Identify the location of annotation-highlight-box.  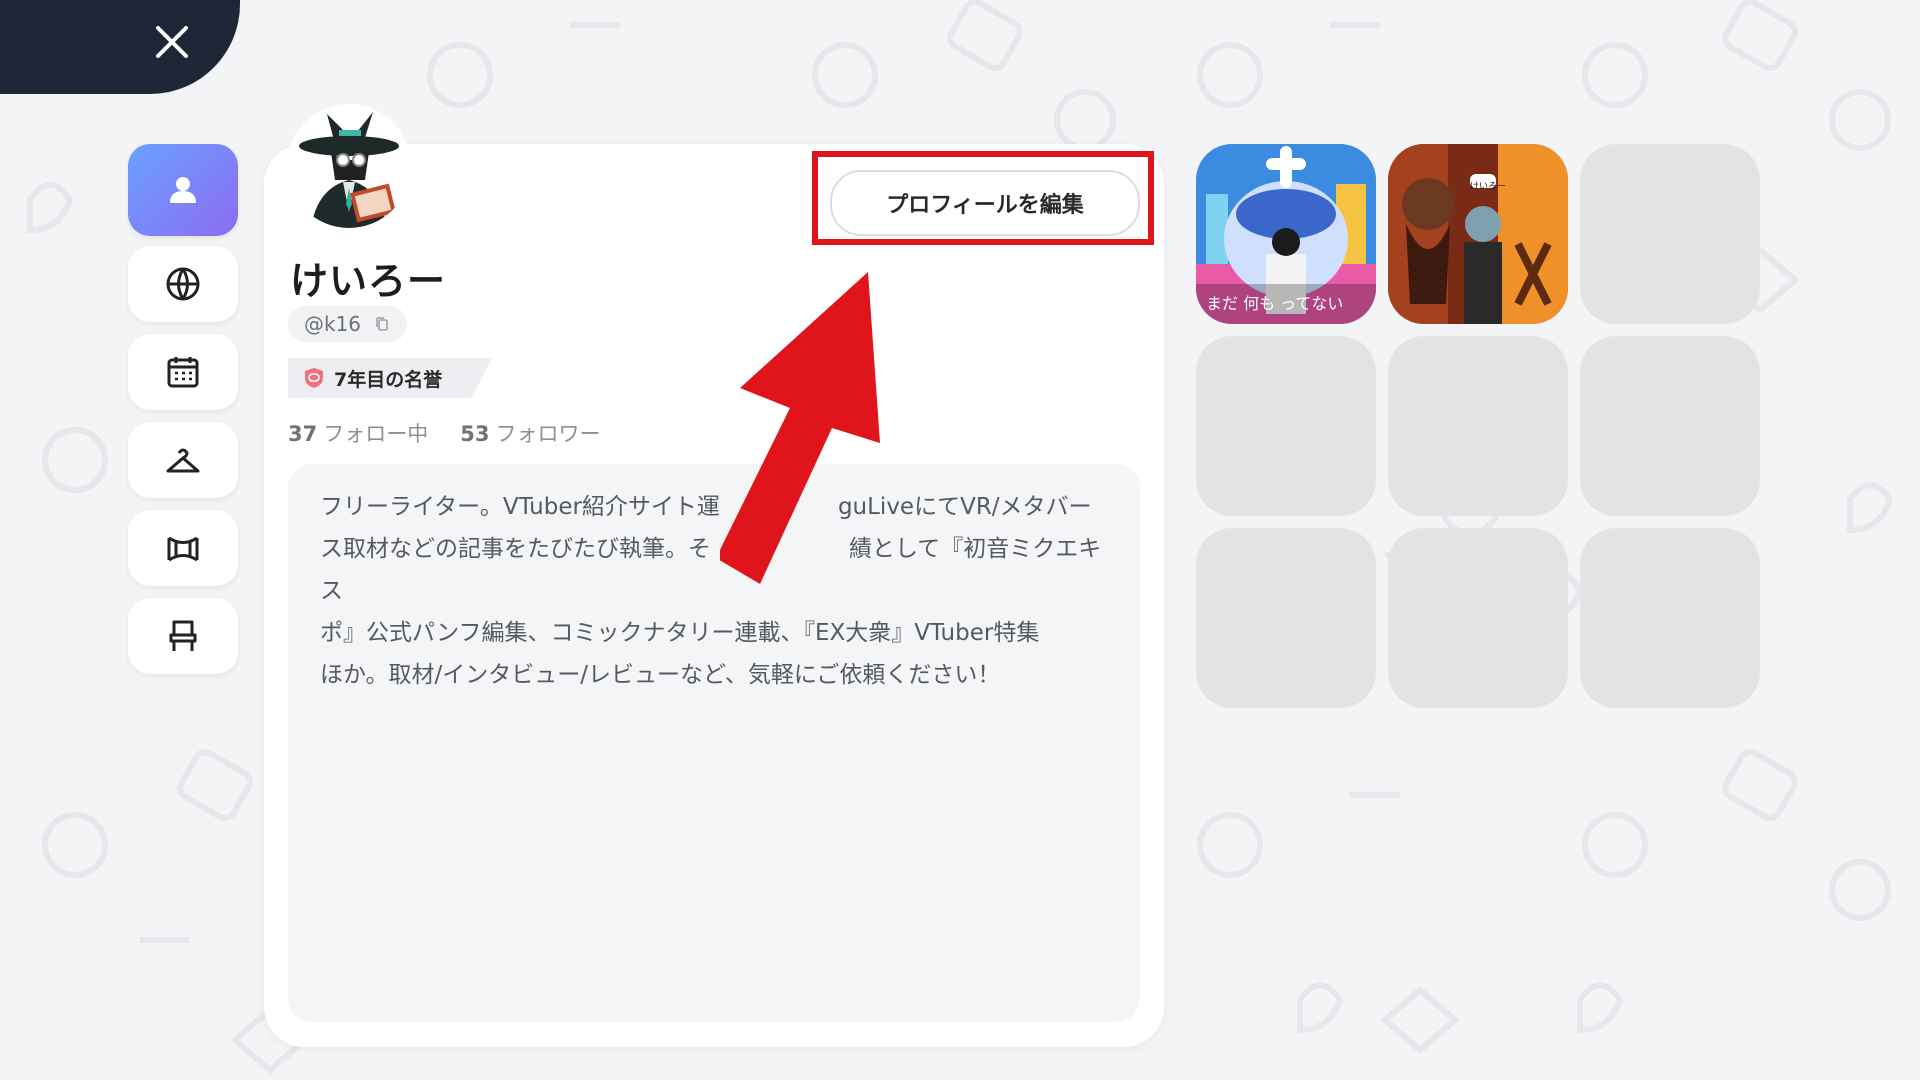
(983, 198).